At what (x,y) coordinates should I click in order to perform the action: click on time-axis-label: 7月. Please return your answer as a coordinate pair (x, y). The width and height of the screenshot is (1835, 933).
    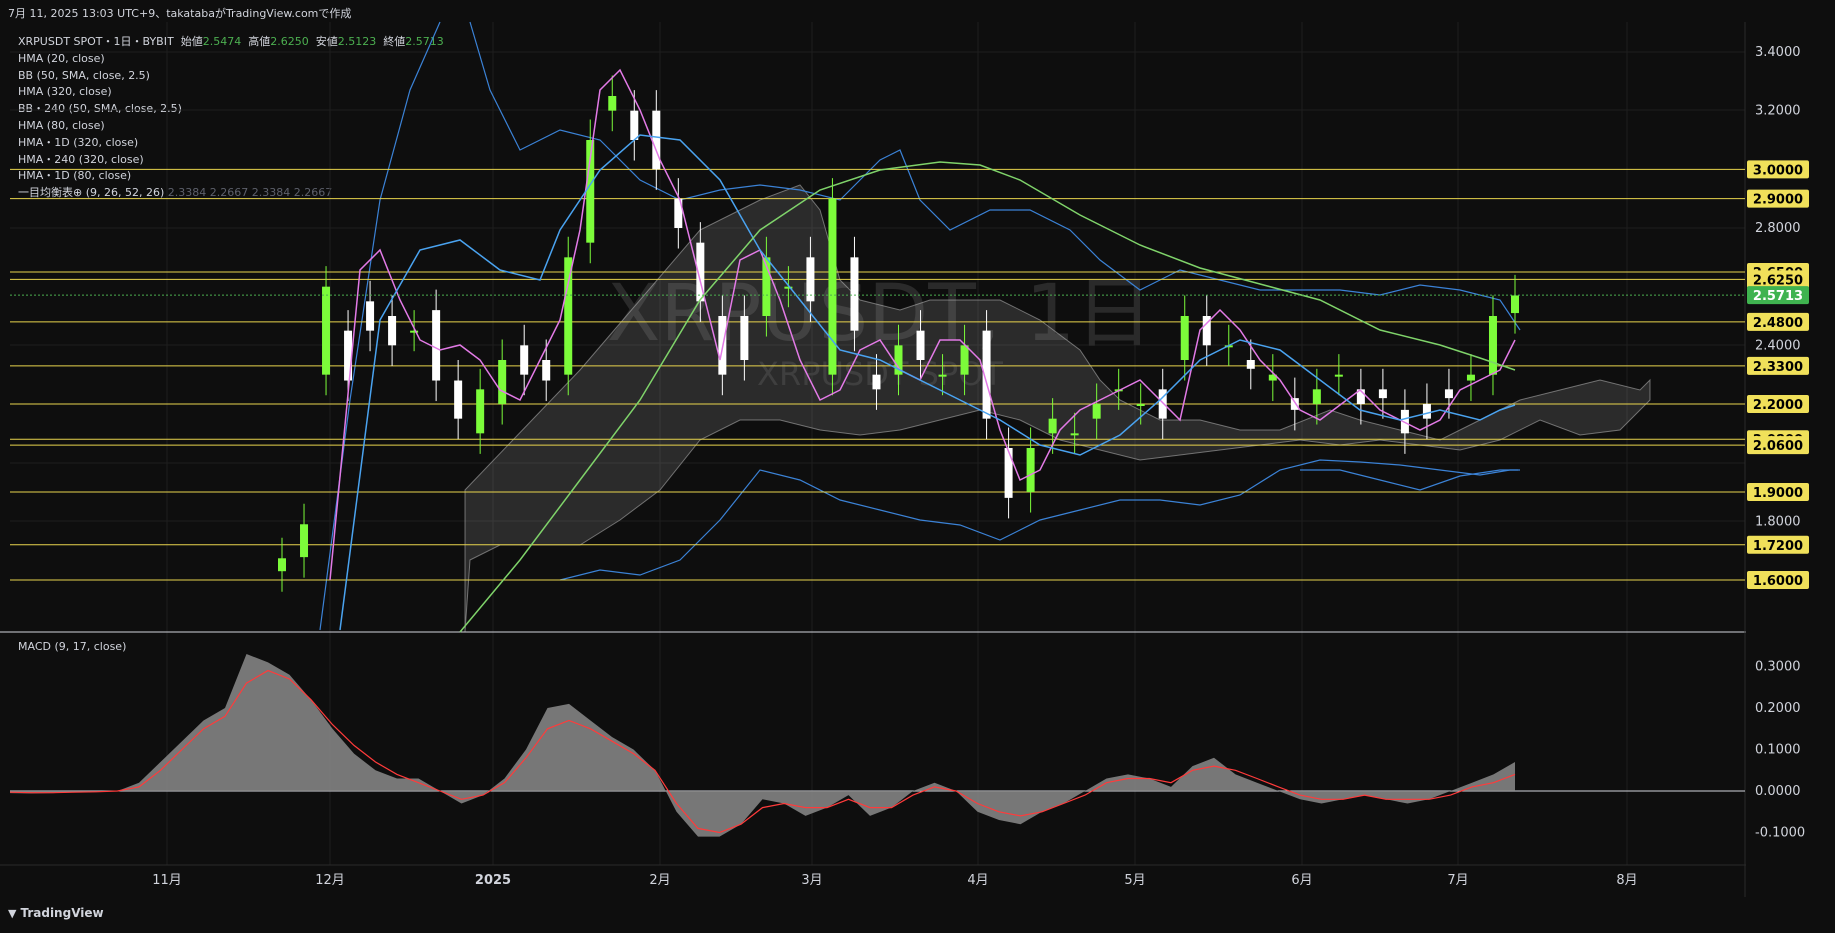
    Looking at the image, I should click on (1457, 880).